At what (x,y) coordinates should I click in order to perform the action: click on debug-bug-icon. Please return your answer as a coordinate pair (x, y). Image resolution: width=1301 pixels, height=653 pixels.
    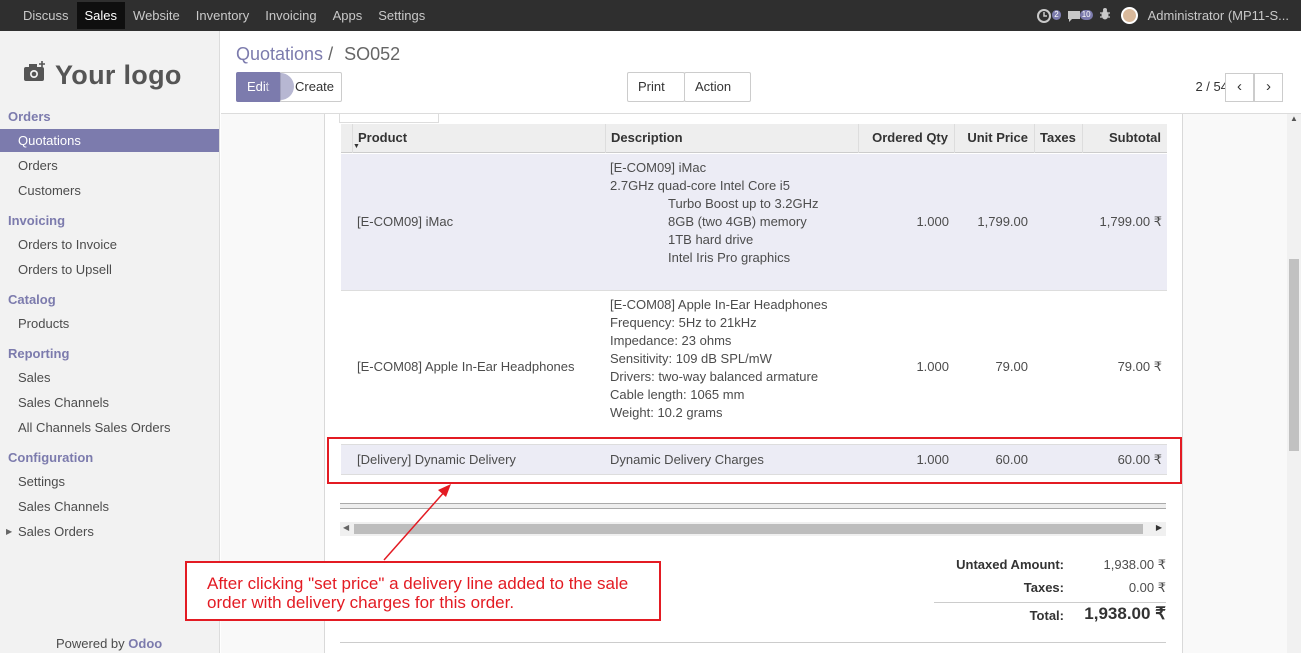
    Looking at the image, I should click on (1105, 15).